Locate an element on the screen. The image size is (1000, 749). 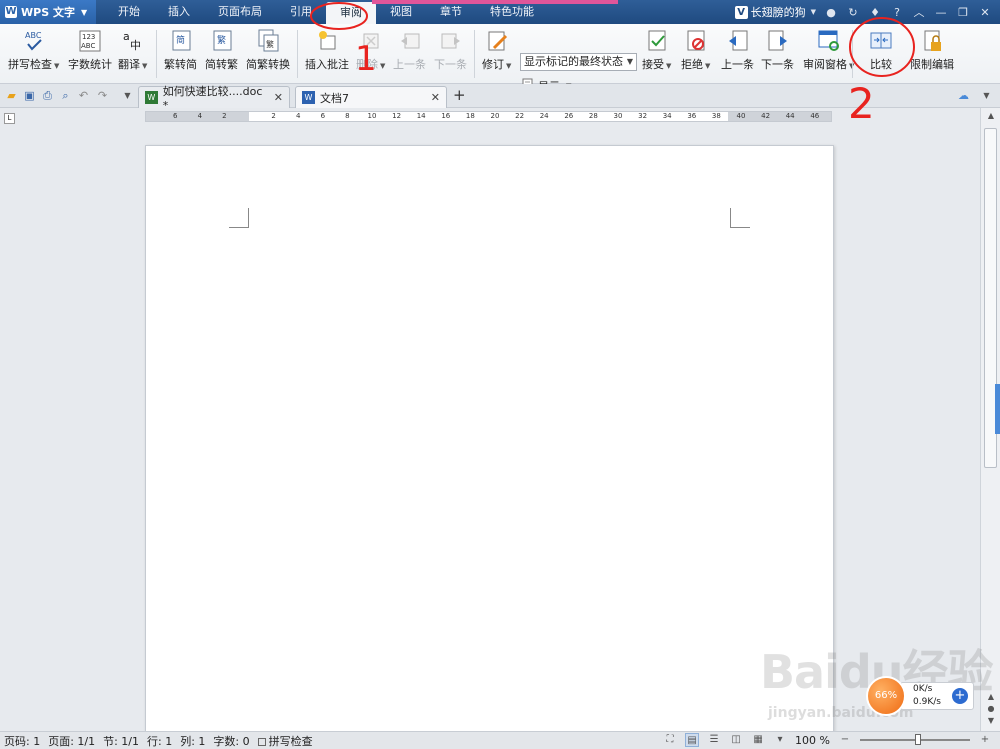
save-icon: ▣ is located at coordinates (29, 95).